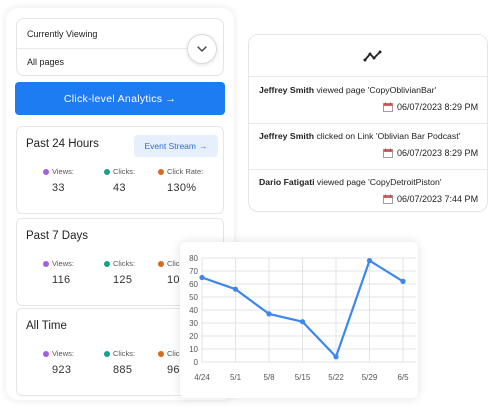  I want to click on x-tick-label: 5/22, so click(336, 377).